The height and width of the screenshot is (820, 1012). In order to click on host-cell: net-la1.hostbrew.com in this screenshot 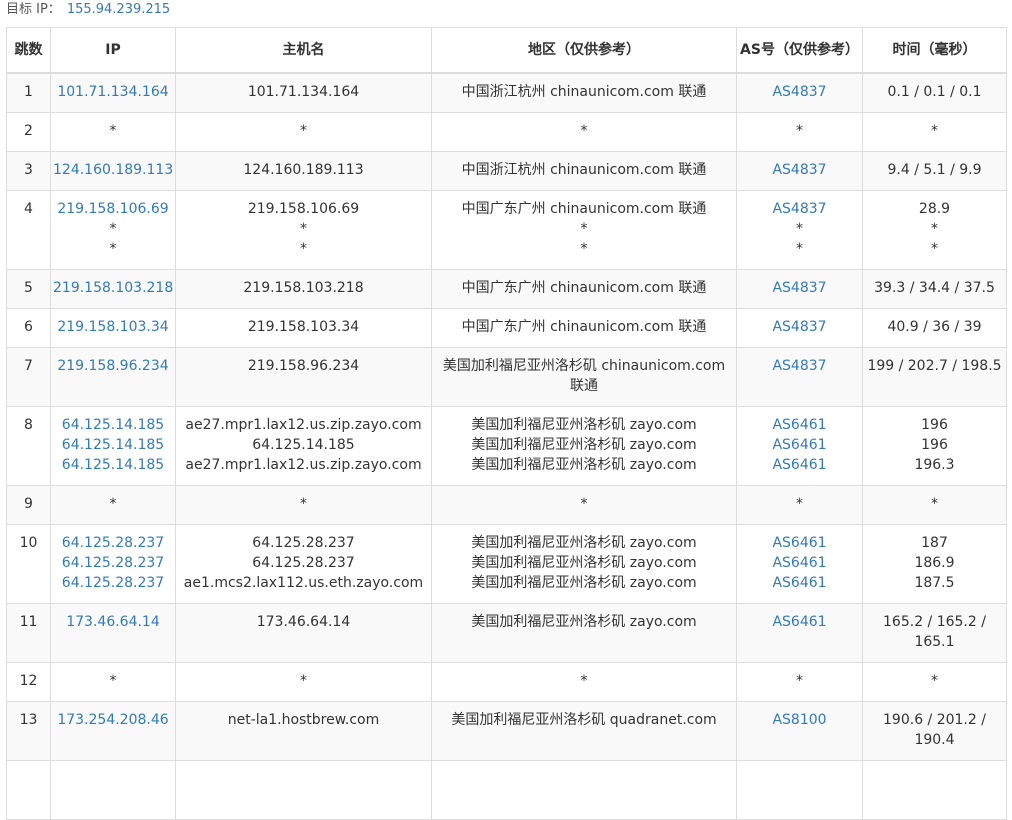, I will do `click(303, 730)`.